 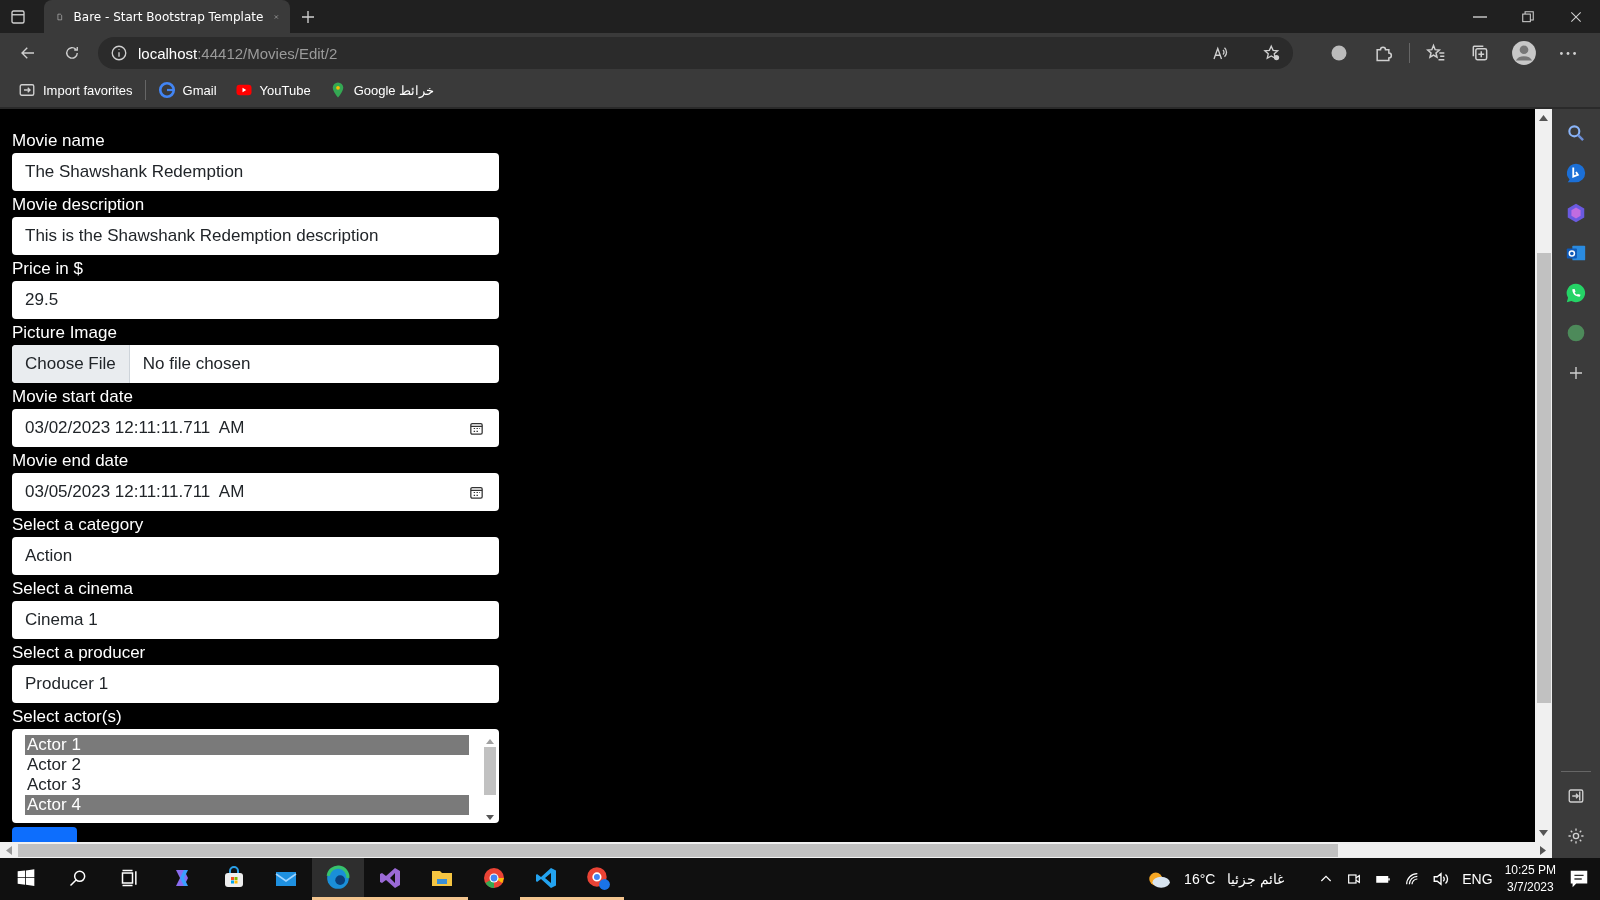 I want to click on vscode-icon, so click(x=546, y=877).